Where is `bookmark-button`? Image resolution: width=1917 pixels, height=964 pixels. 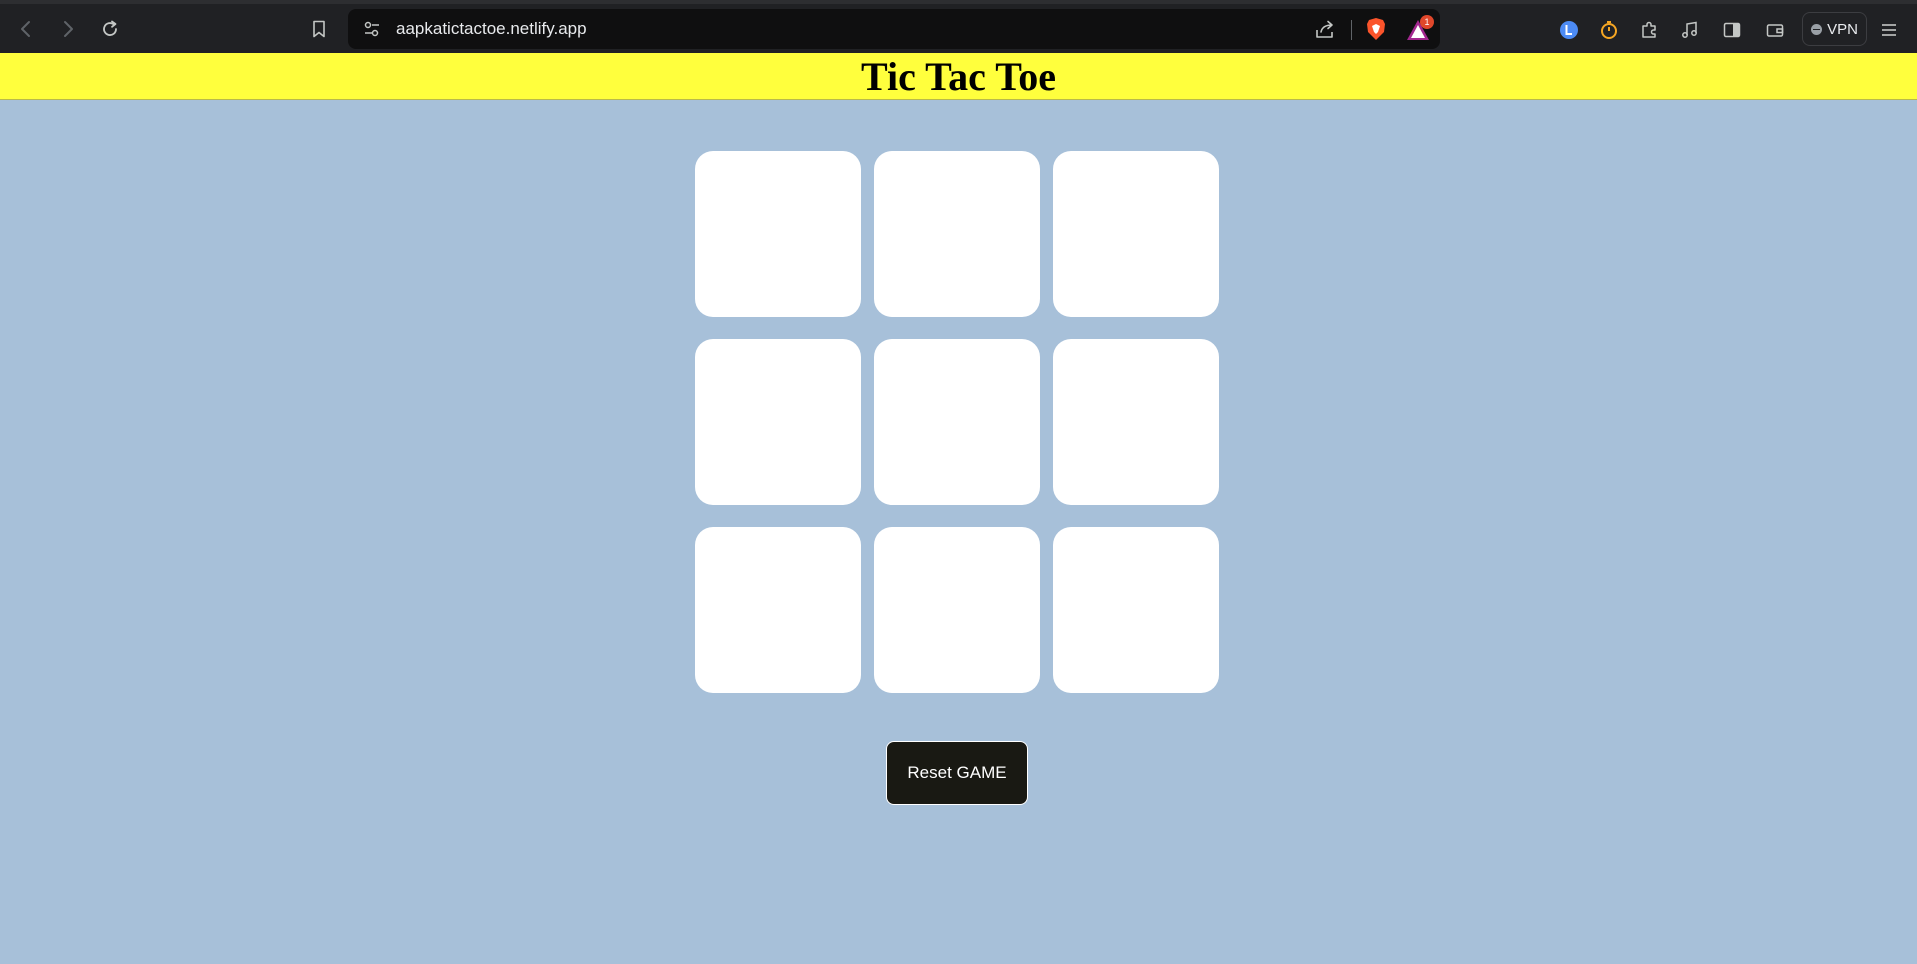
bookmark-button is located at coordinates (319, 29).